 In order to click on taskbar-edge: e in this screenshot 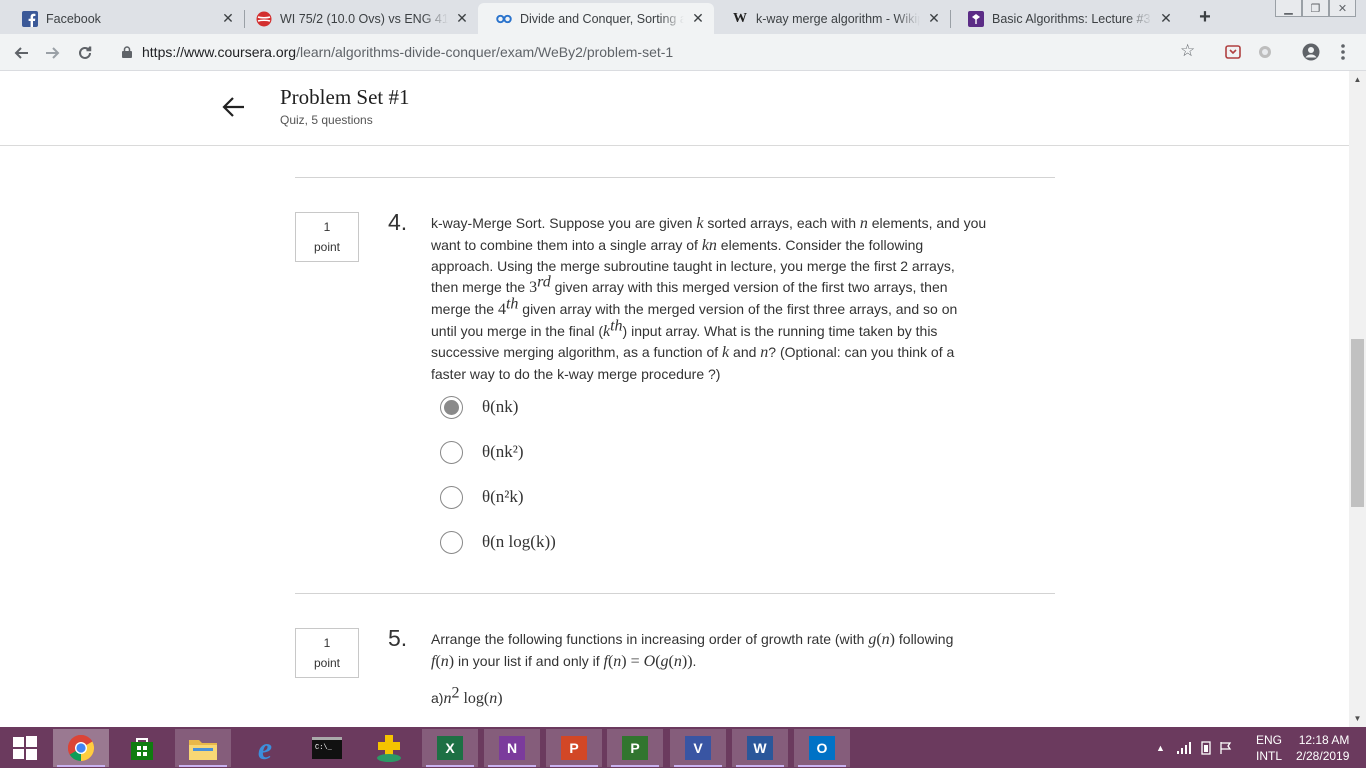, I will do `click(265, 748)`.